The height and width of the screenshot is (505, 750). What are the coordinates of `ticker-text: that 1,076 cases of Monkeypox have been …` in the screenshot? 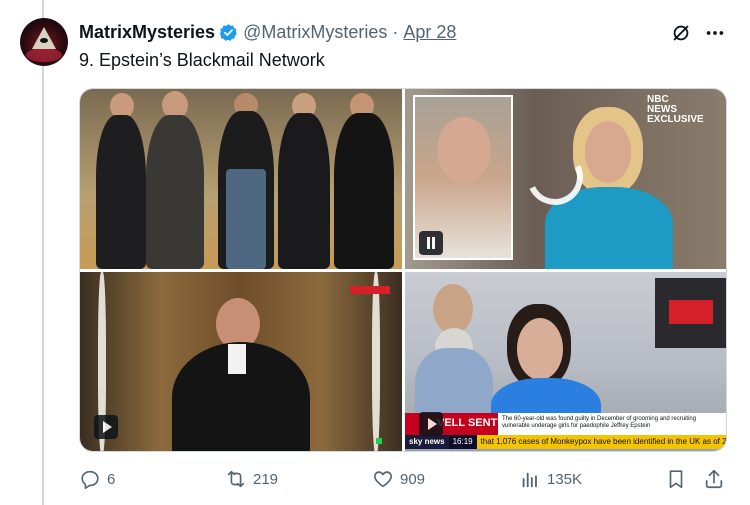 It's located at (601, 442).